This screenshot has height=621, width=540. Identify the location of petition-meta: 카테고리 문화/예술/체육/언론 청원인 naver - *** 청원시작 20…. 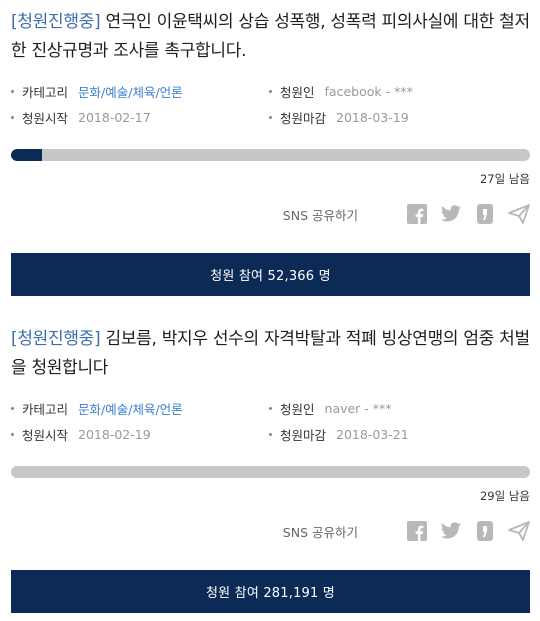
(270, 427).